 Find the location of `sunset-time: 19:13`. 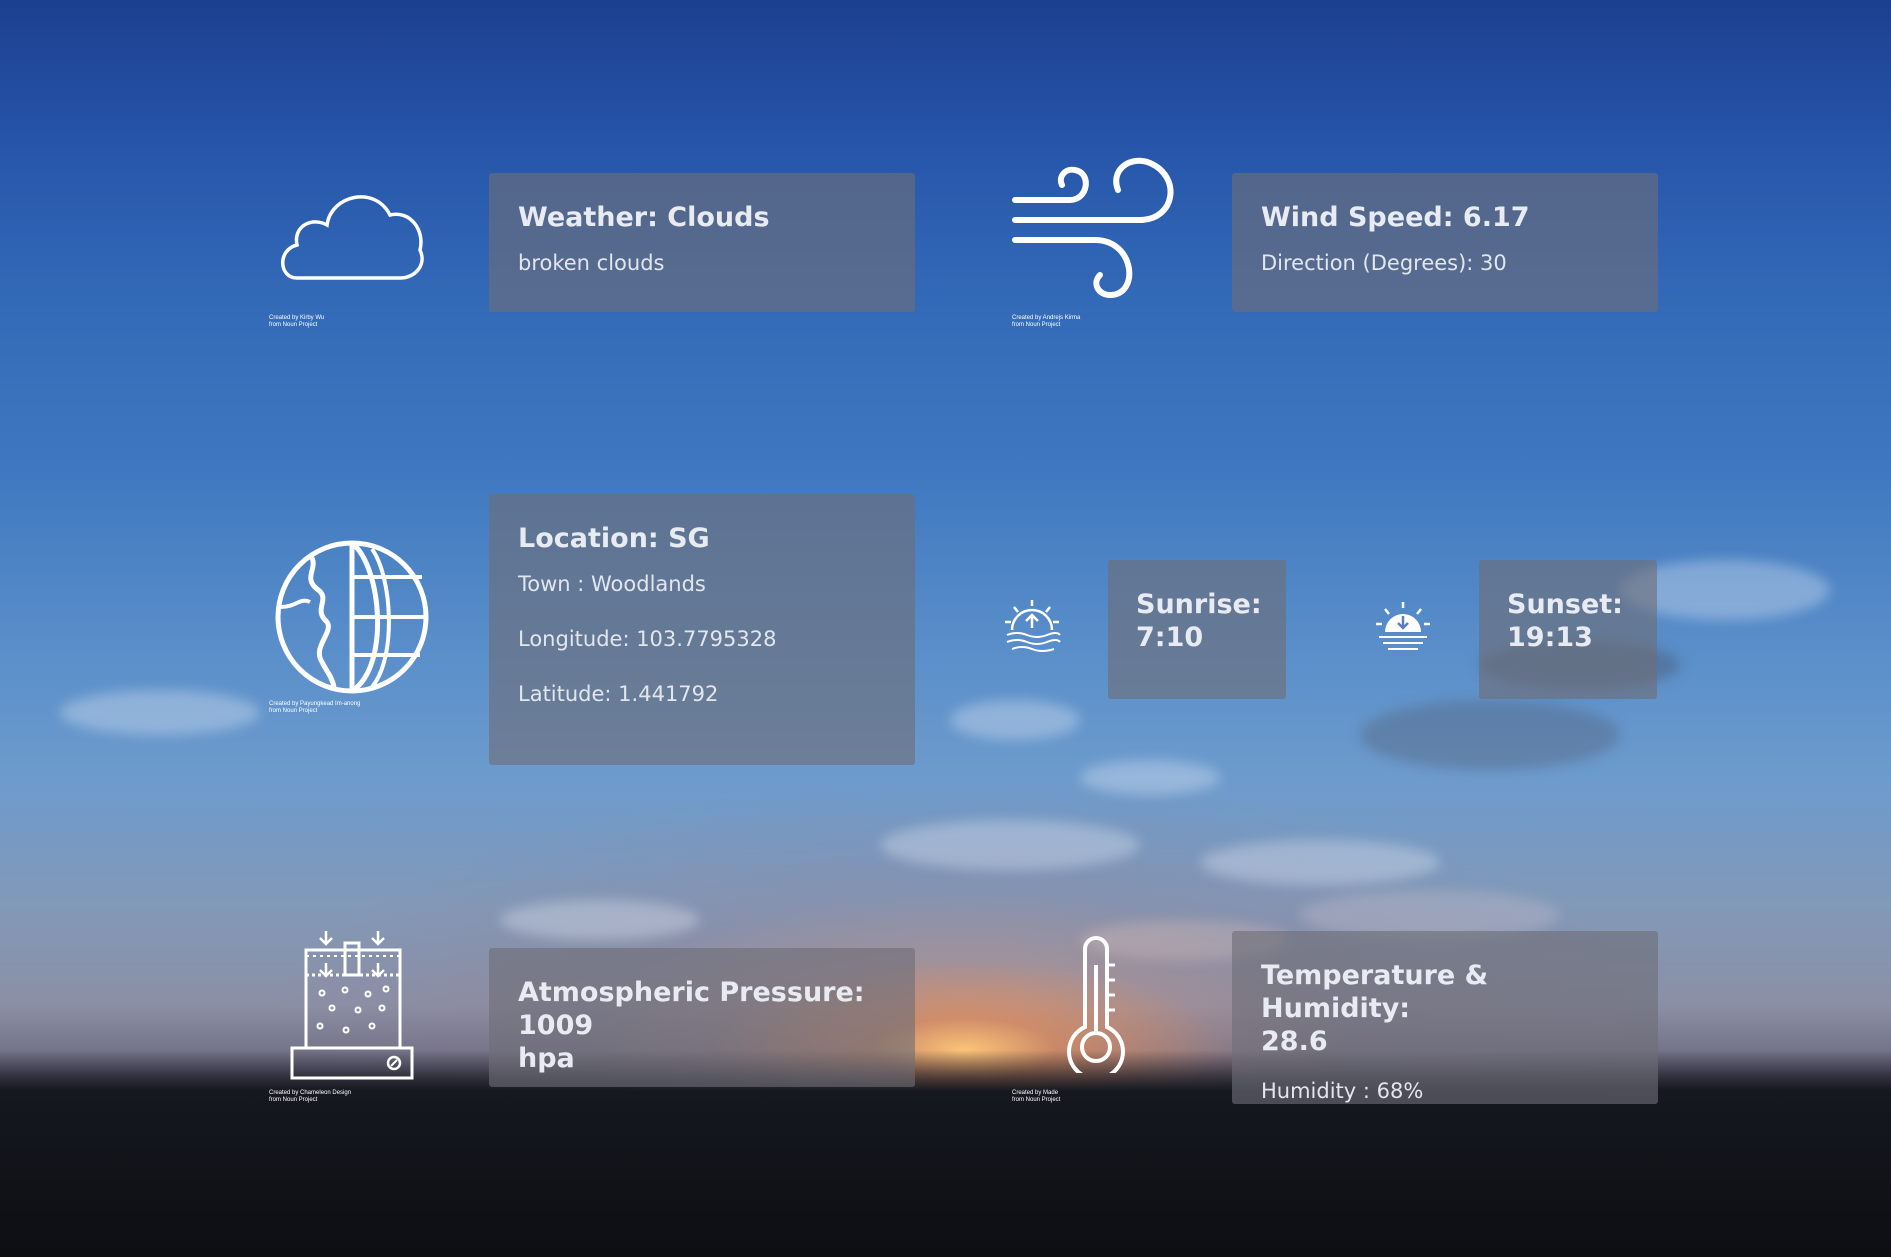

sunset-time: 19:13 is located at coordinates (1550, 637).